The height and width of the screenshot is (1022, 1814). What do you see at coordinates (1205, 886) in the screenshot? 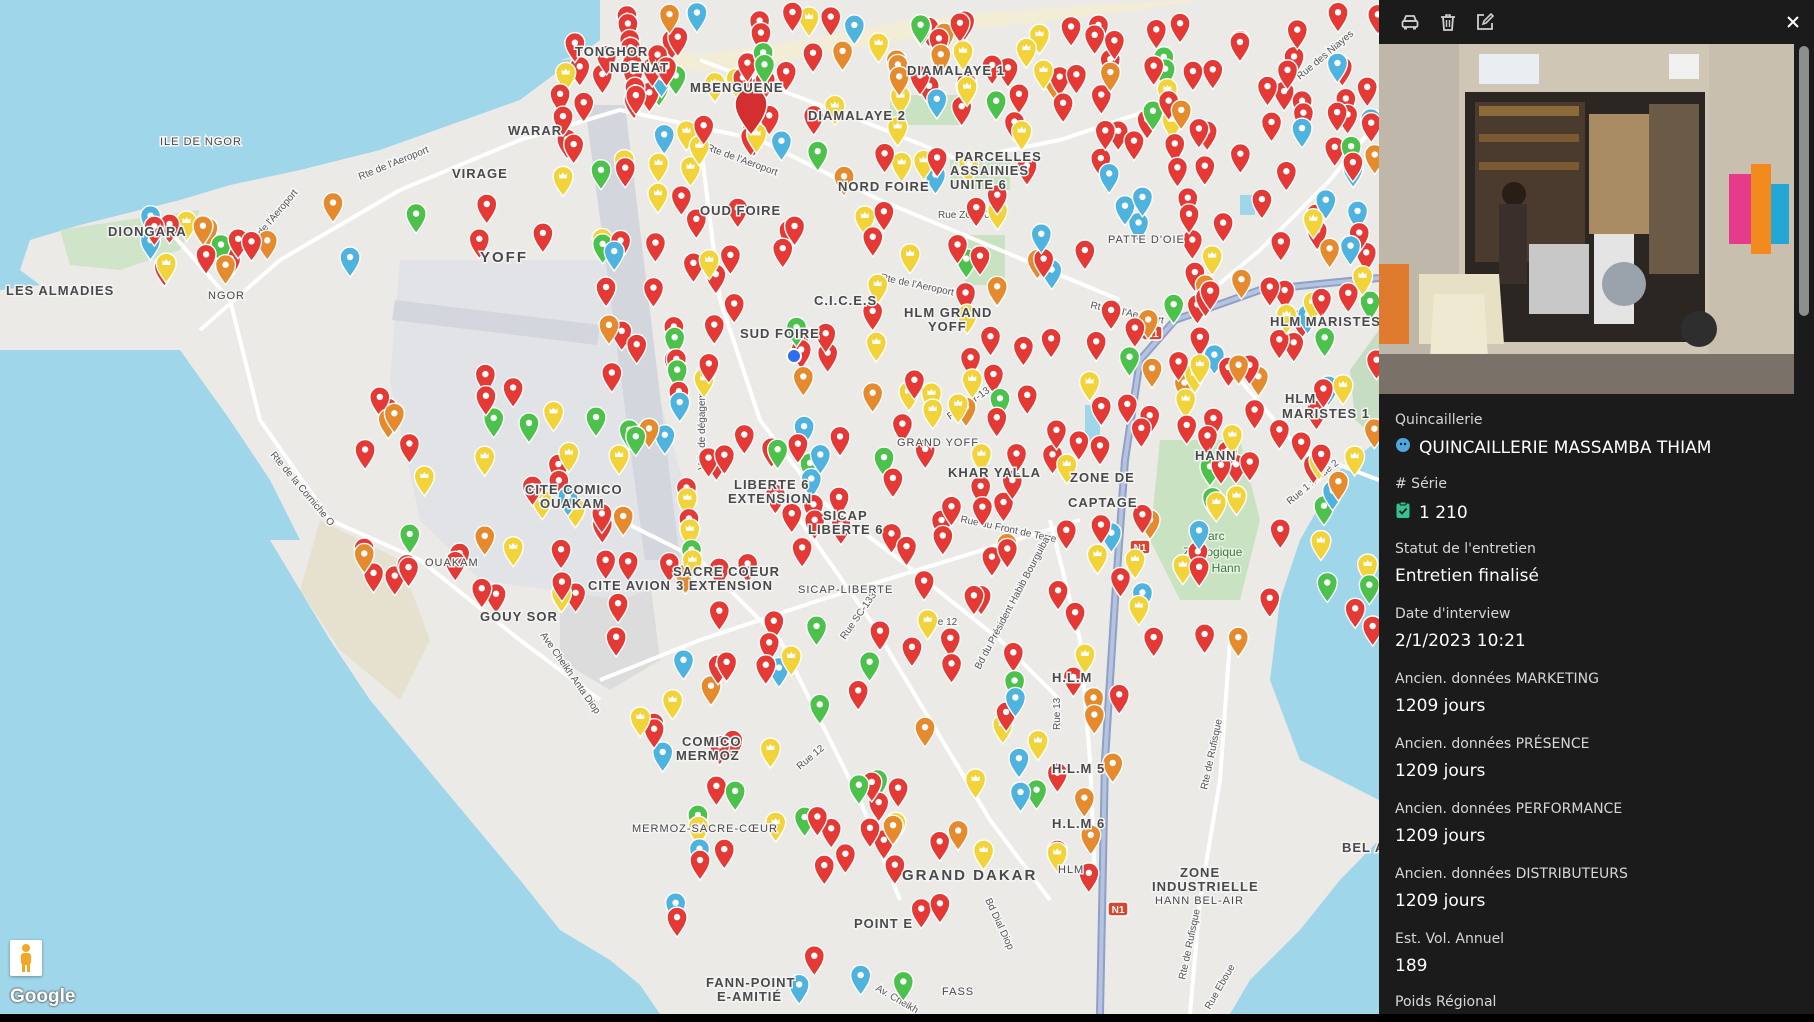
I see `place-label: INDUSTRIELLE` at bounding box center [1205, 886].